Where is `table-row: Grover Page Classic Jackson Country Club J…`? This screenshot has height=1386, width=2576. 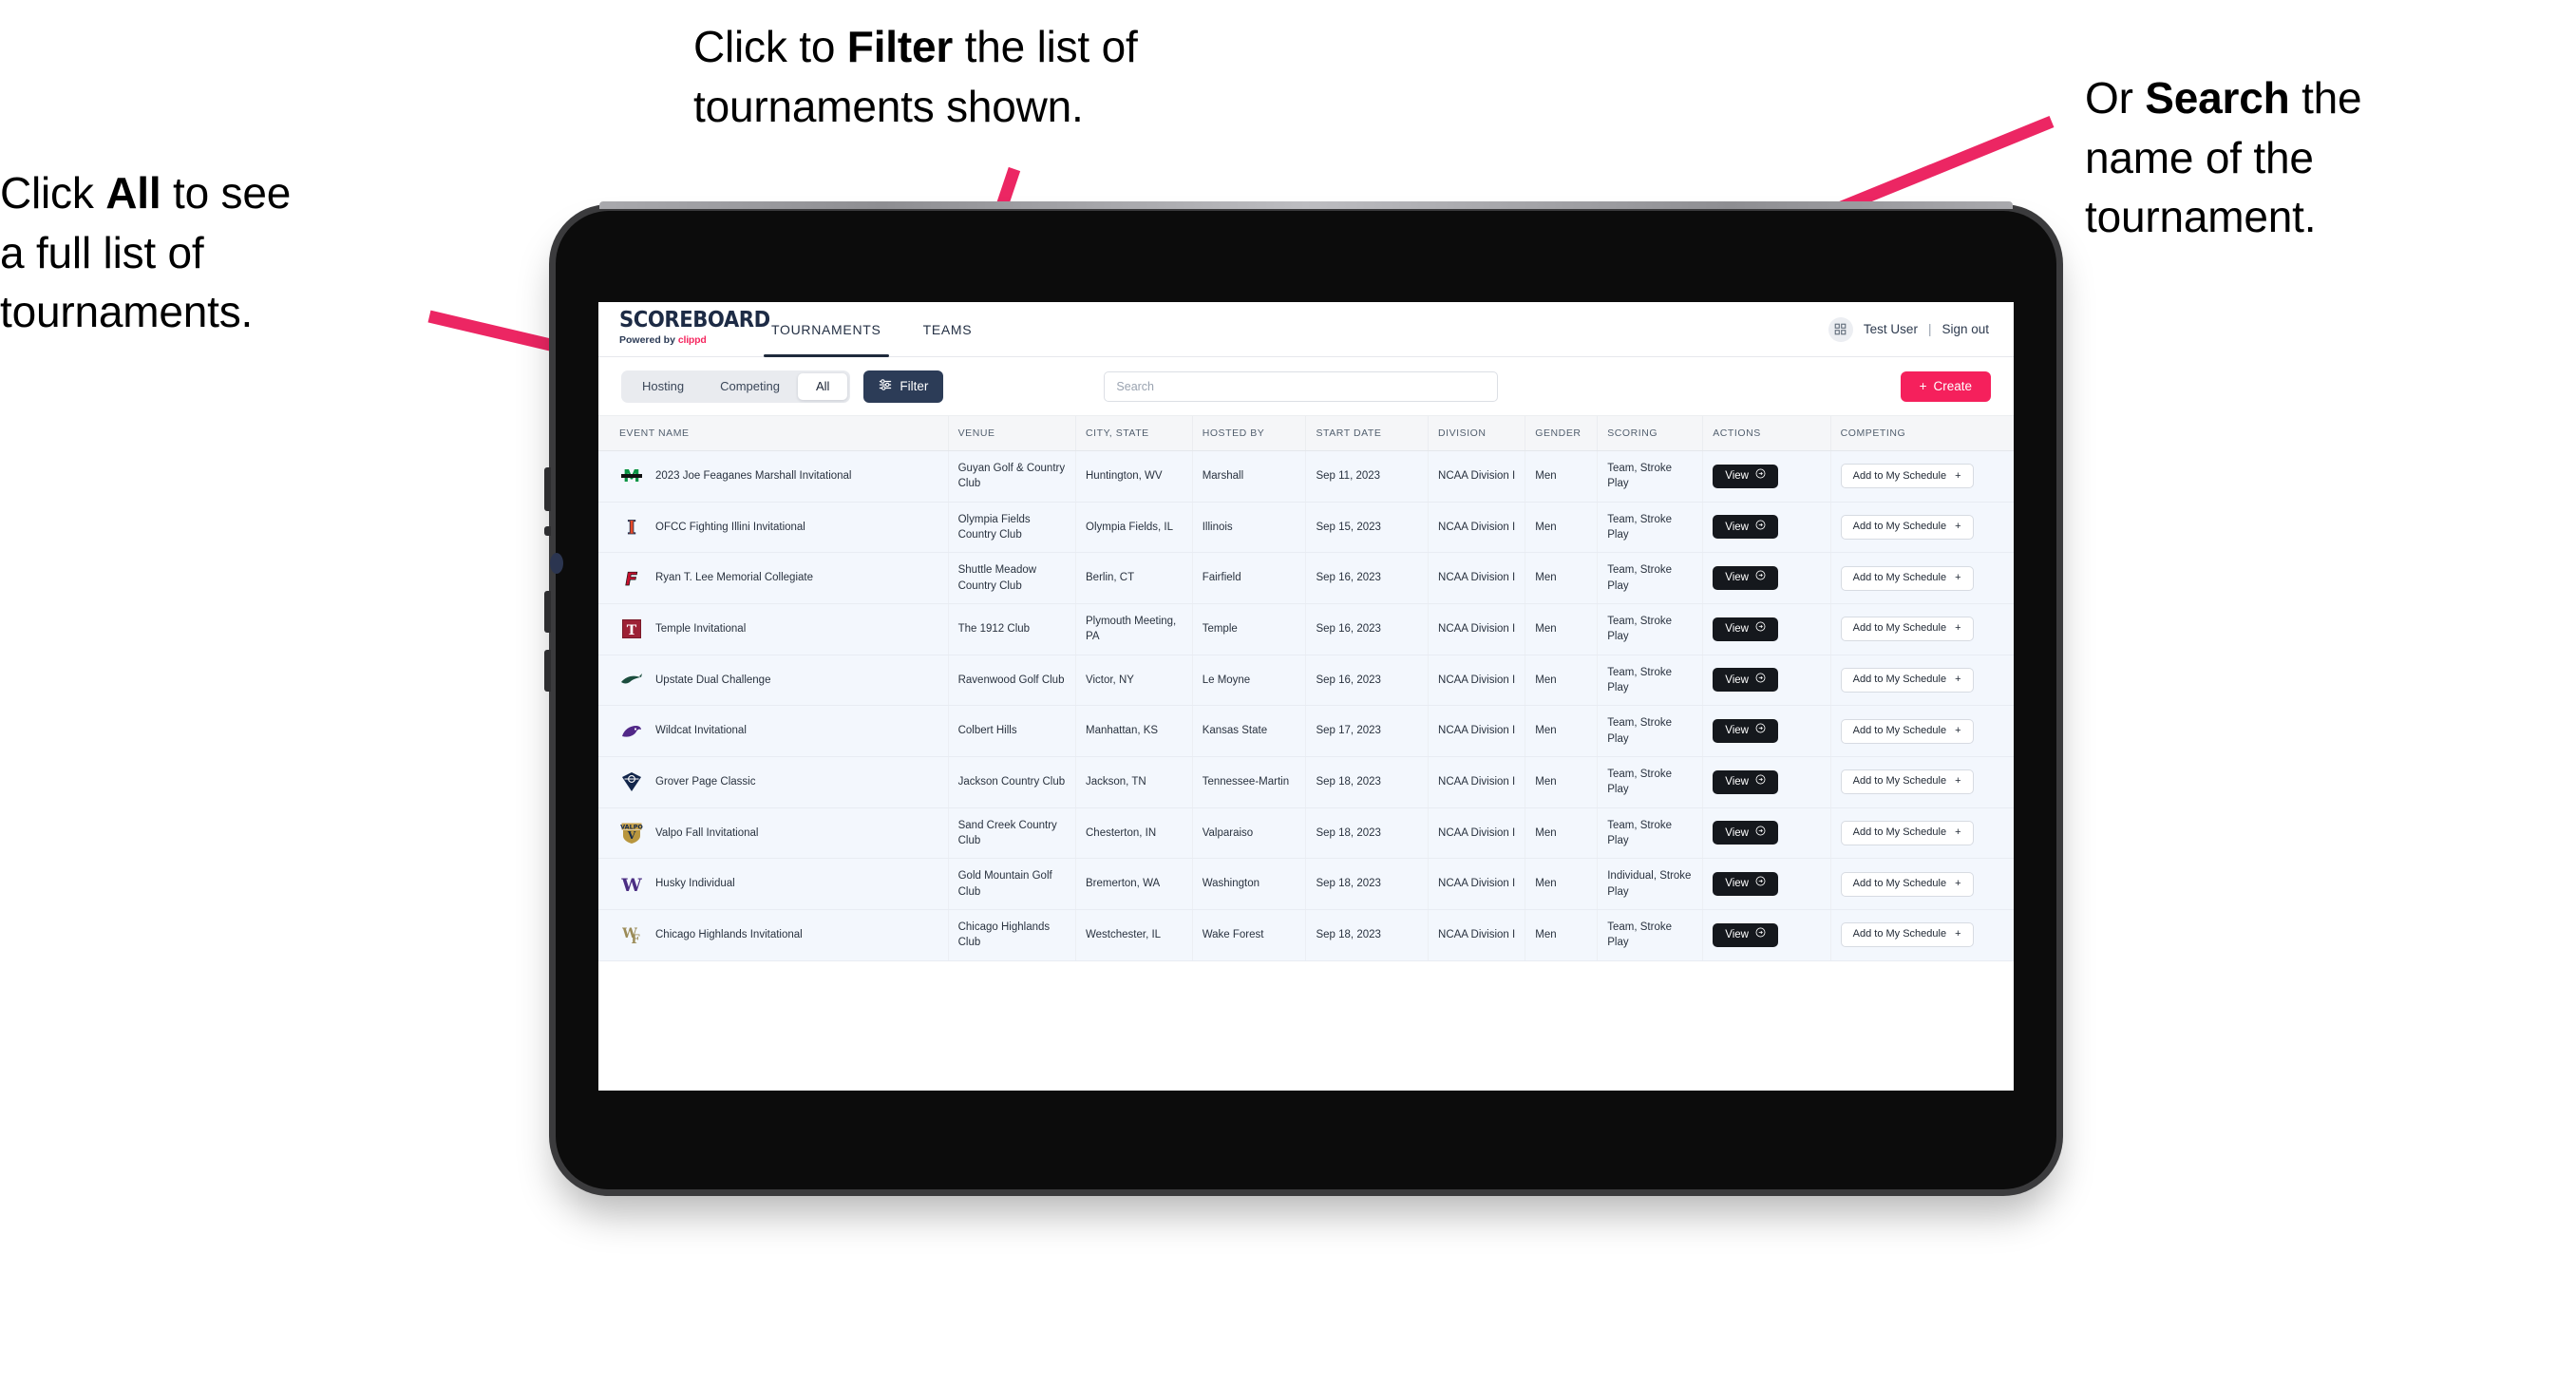 table-row: Grover Page Classic Jackson Country Club J… is located at coordinates (1306, 782).